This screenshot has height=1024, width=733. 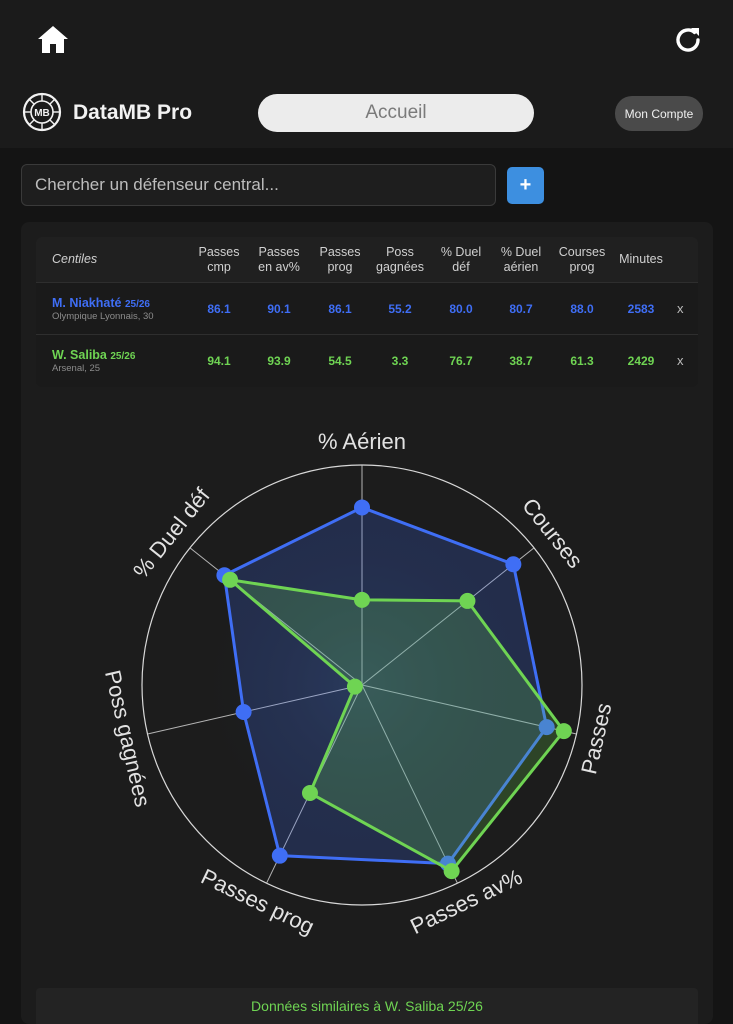 I want to click on radar-axis-label: Passes av%, so click(x=466, y=901).